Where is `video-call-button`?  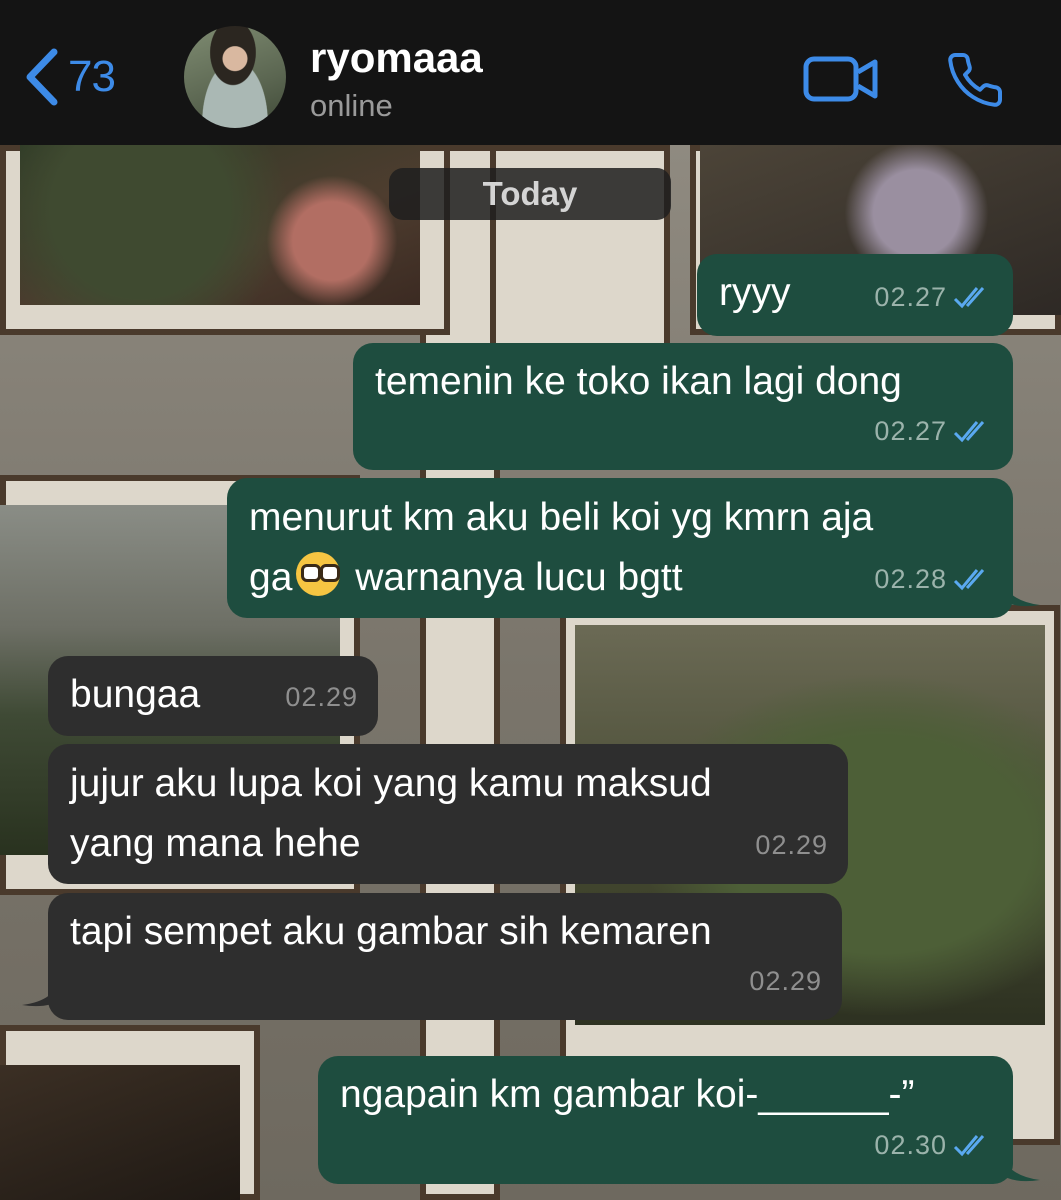
video-call-button is located at coordinates (841, 81).